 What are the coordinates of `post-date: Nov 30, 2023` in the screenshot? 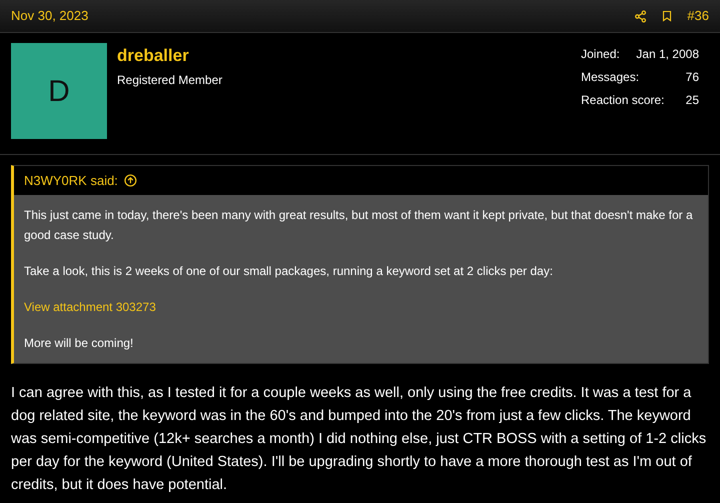 It's located at (49, 16).